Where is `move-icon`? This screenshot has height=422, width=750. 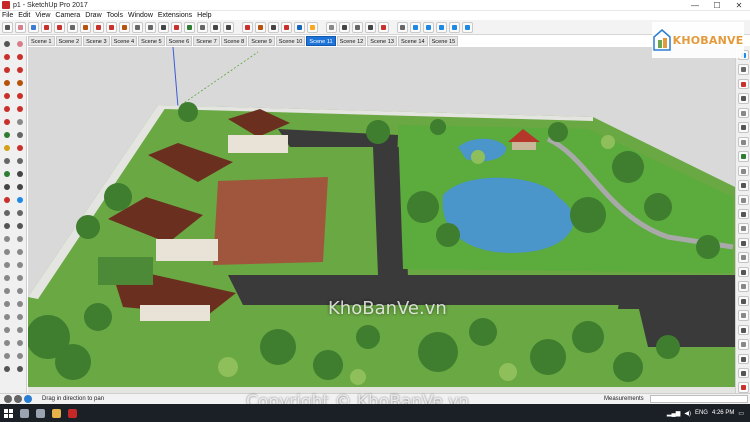
move-icon is located at coordinates (98, 27).